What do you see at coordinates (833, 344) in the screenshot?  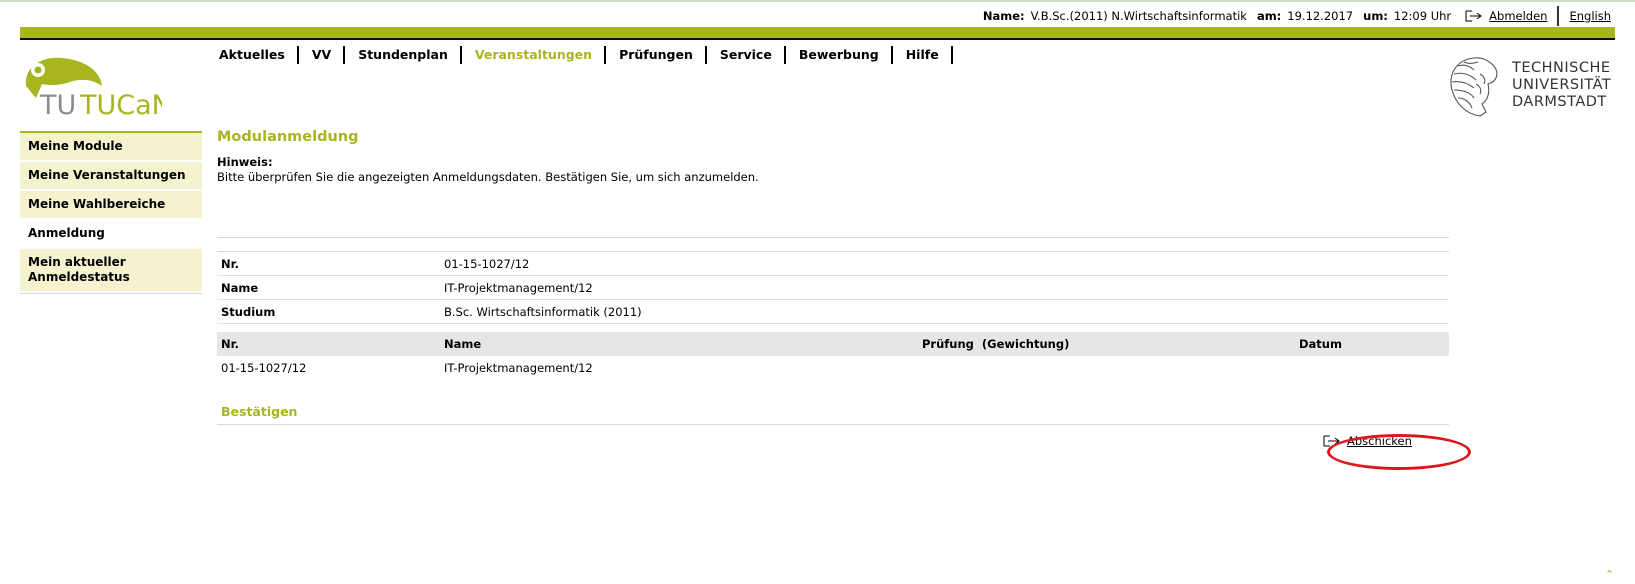 I see `table-header: Nr. Name Prüfung (Gewichtung) Datum` at bounding box center [833, 344].